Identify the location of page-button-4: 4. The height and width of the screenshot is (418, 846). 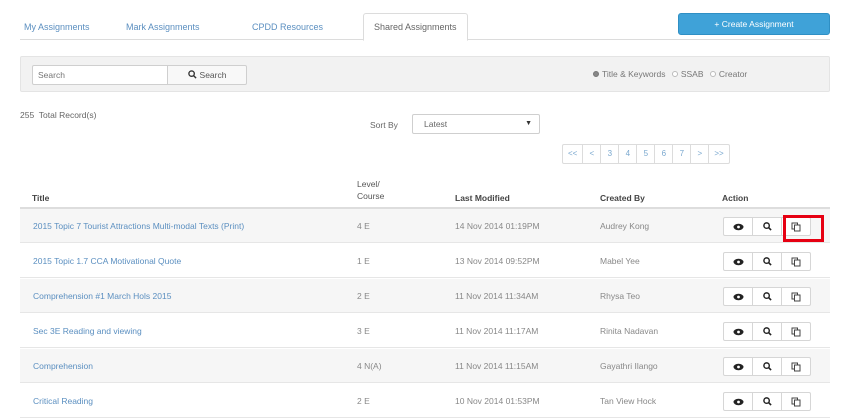
(628, 154).